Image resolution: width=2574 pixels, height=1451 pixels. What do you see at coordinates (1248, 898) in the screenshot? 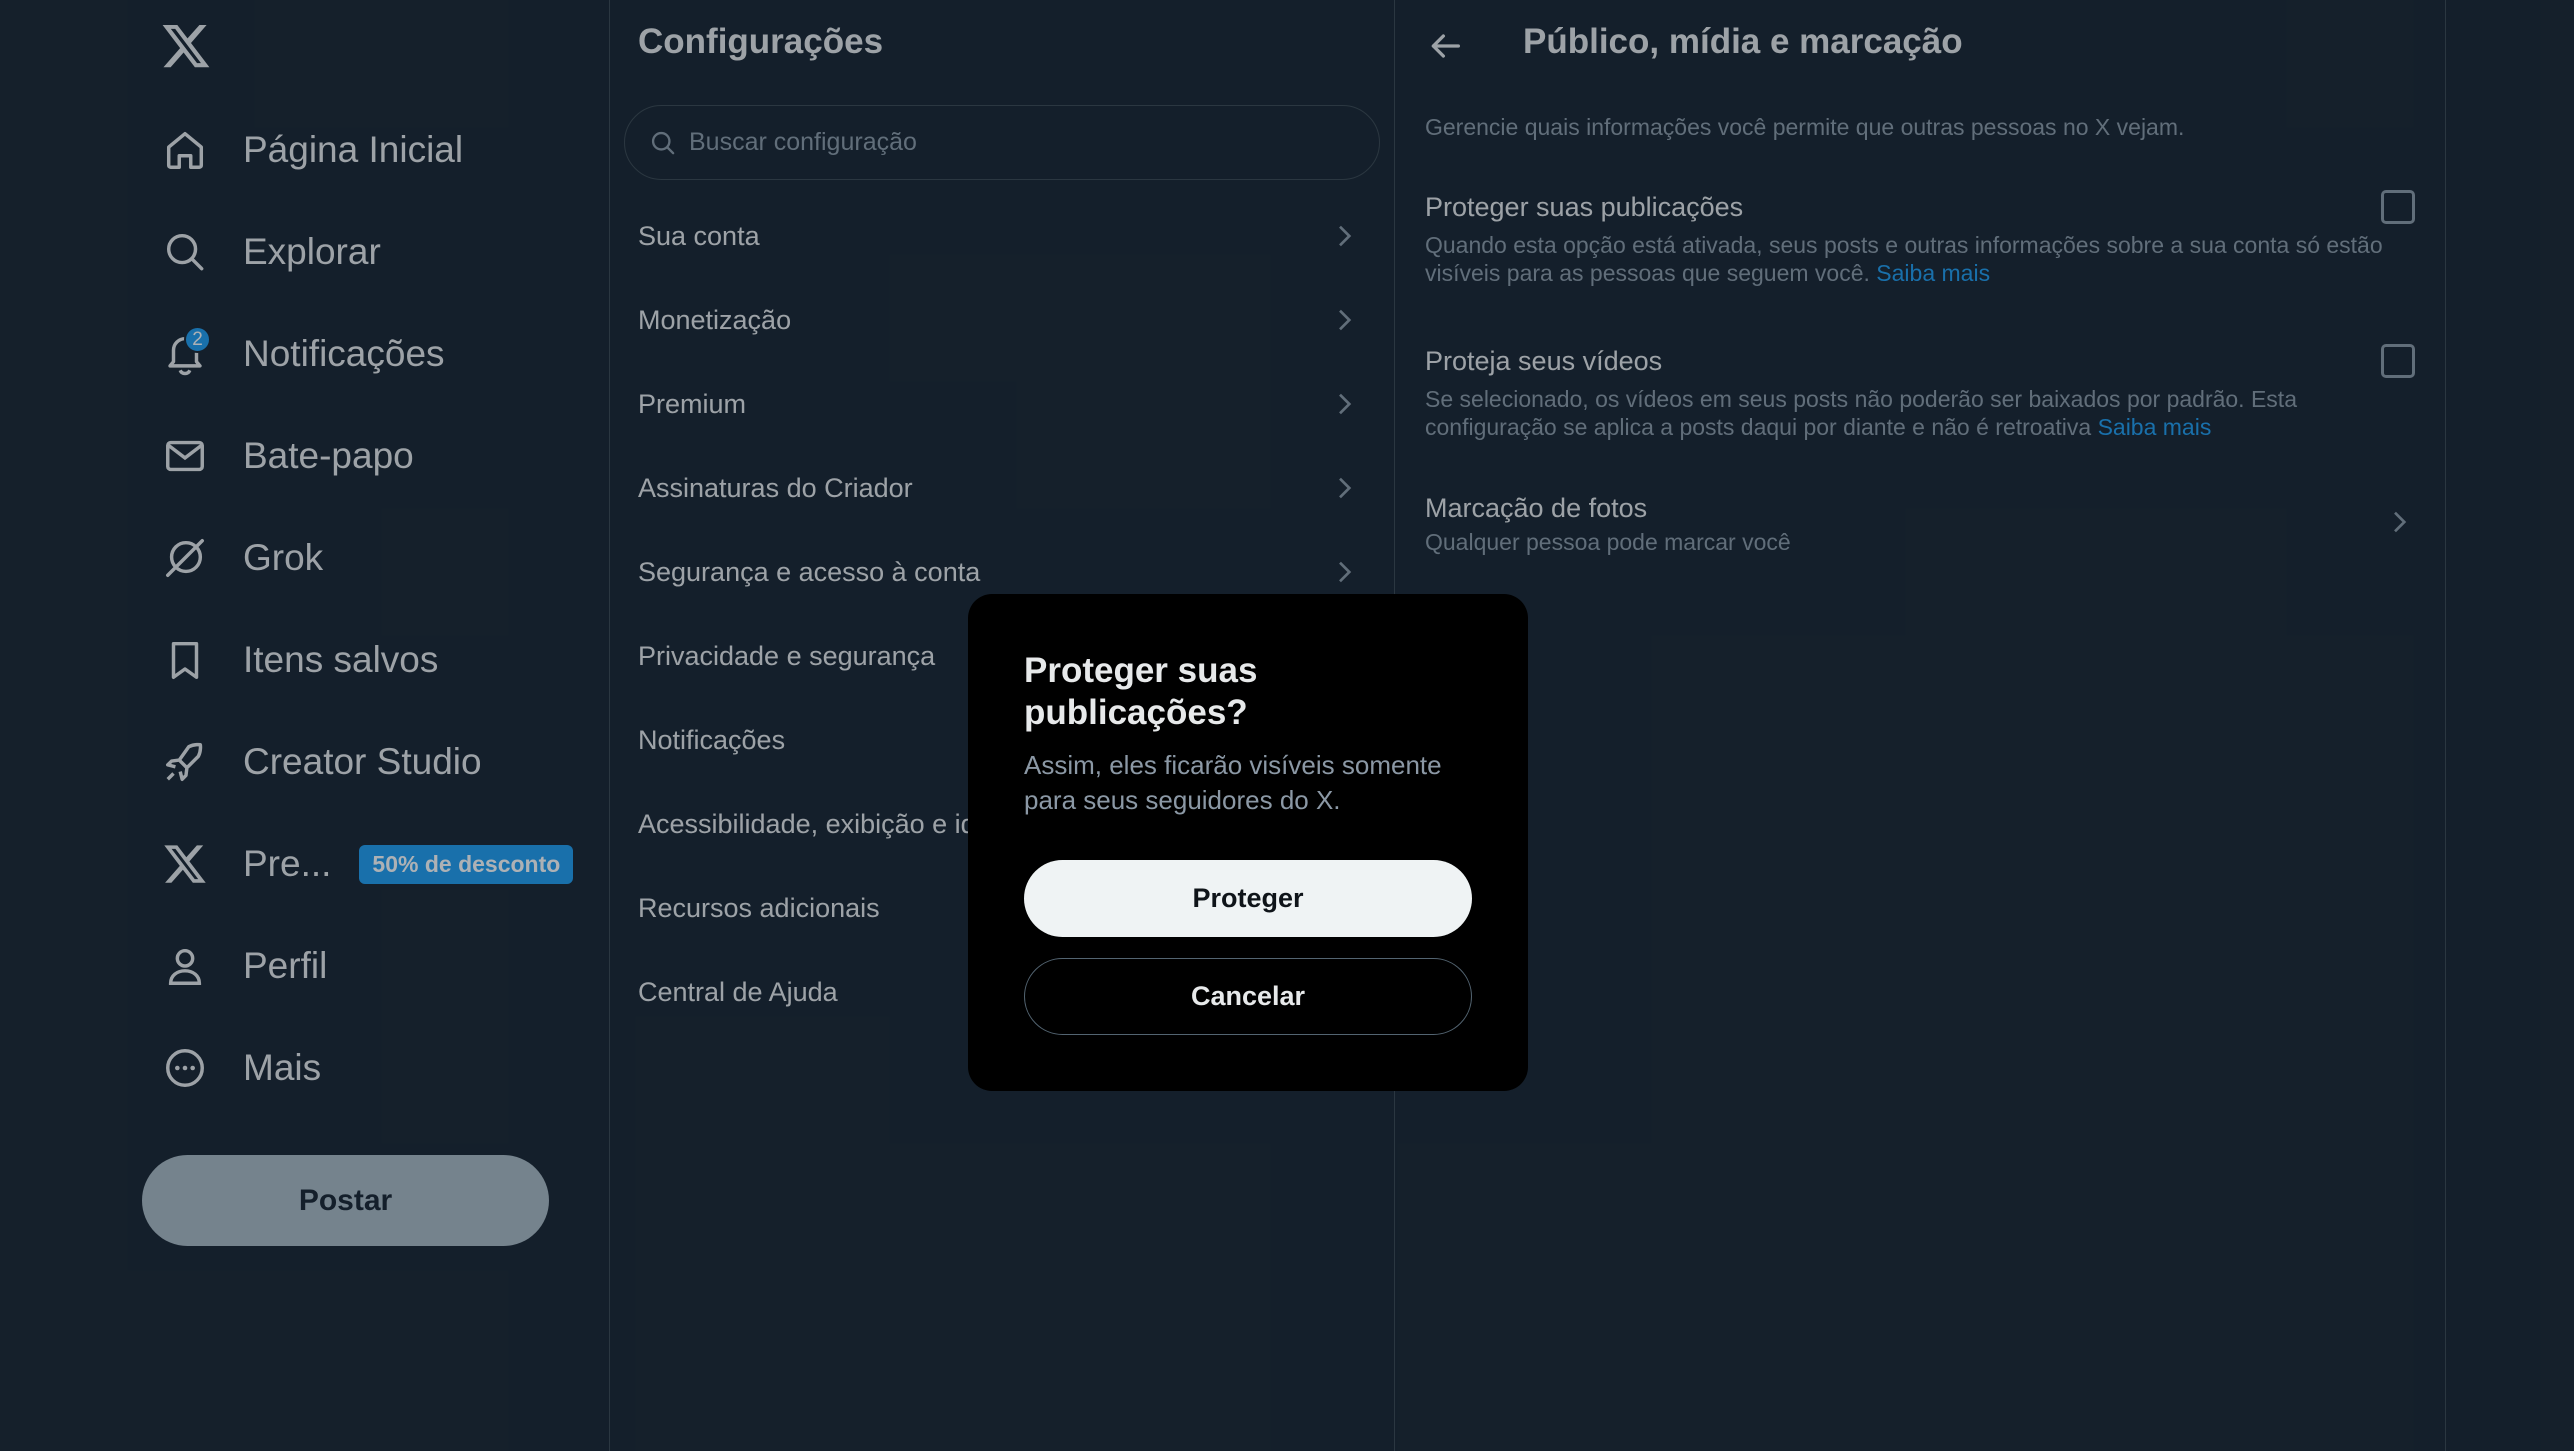
I see `protect-button: Proteger` at bounding box center [1248, 898].